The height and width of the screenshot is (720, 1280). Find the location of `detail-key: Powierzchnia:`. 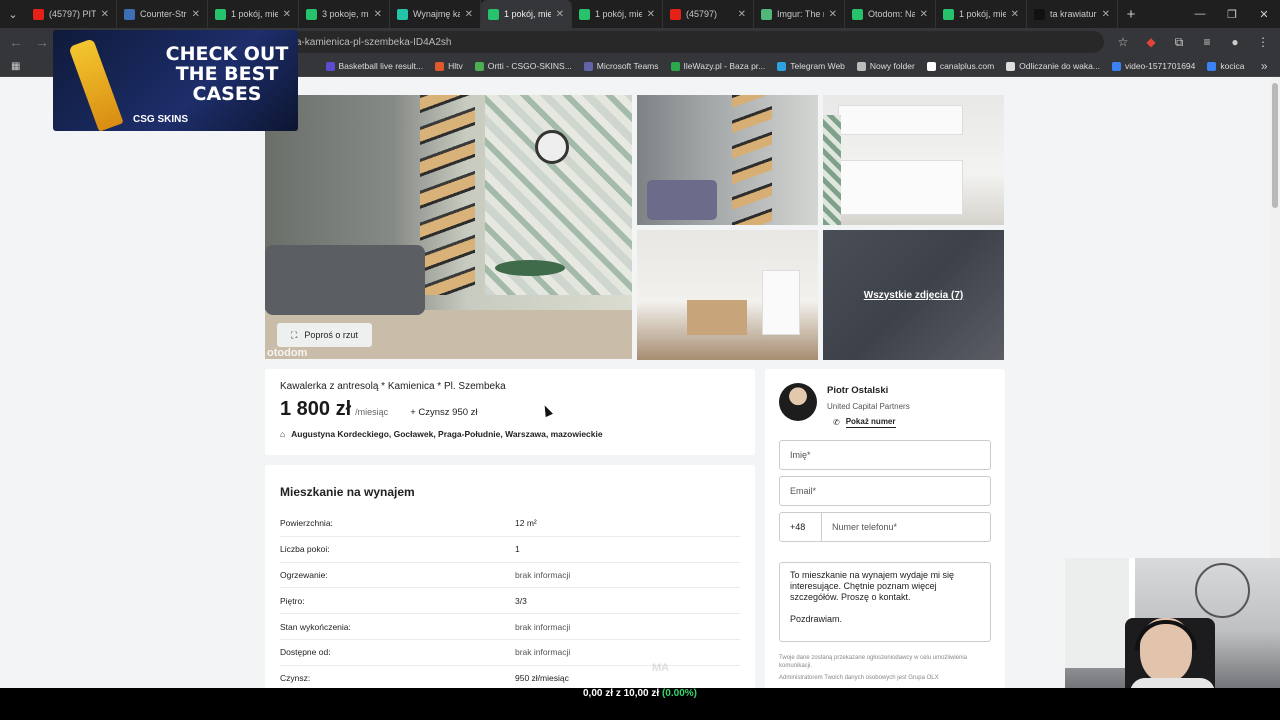

detail-key: Powierzchnia: is located at coordinates (306, 523).